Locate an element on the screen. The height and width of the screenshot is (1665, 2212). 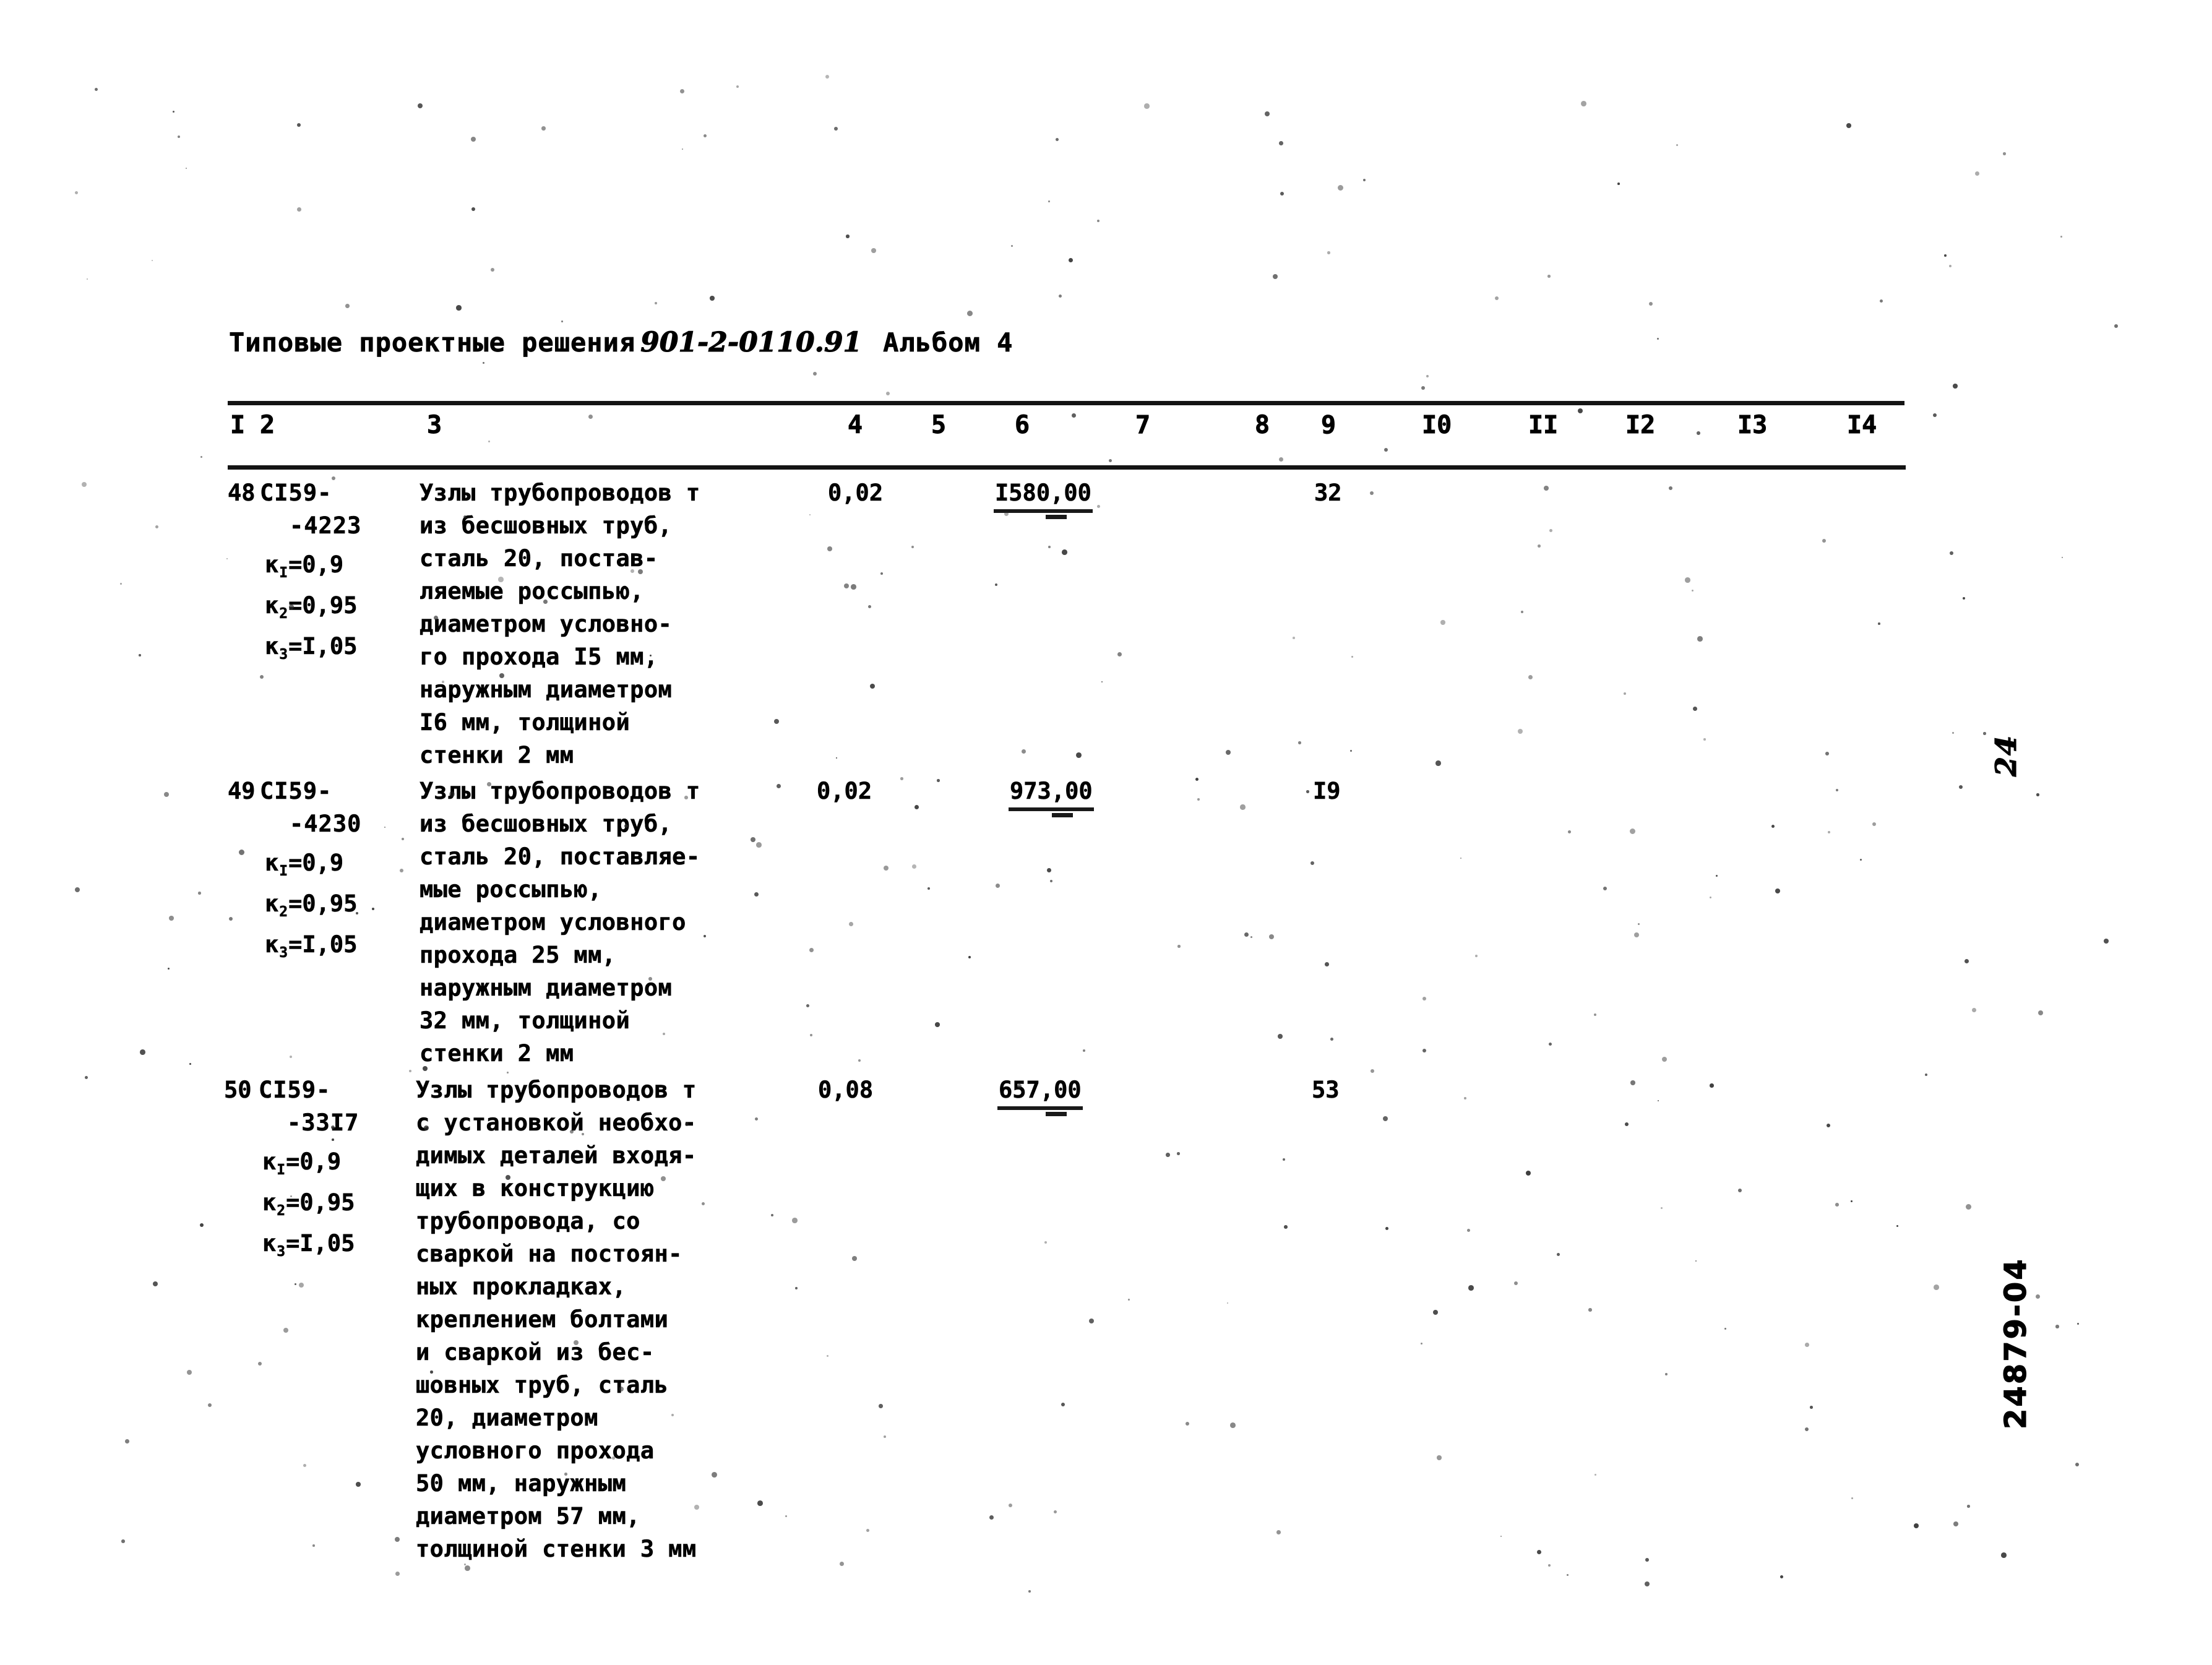
coefficient-1-subscript: I is located at coordinates (283, 871).